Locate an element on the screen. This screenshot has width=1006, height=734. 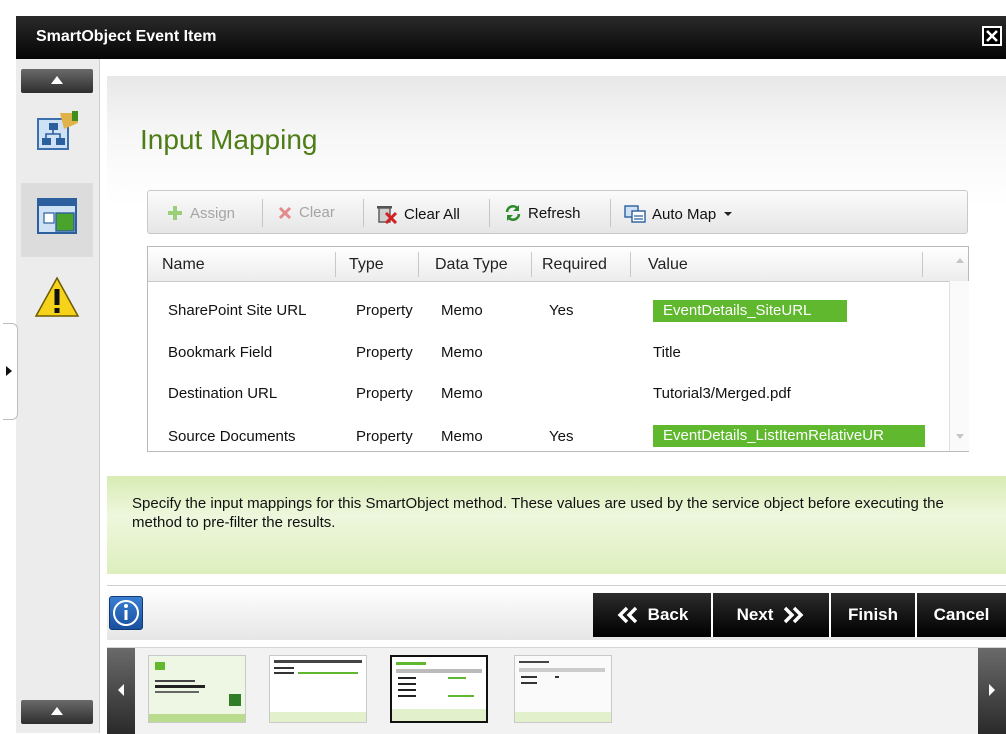
form-window-icon is located at coordinates (57, 216).